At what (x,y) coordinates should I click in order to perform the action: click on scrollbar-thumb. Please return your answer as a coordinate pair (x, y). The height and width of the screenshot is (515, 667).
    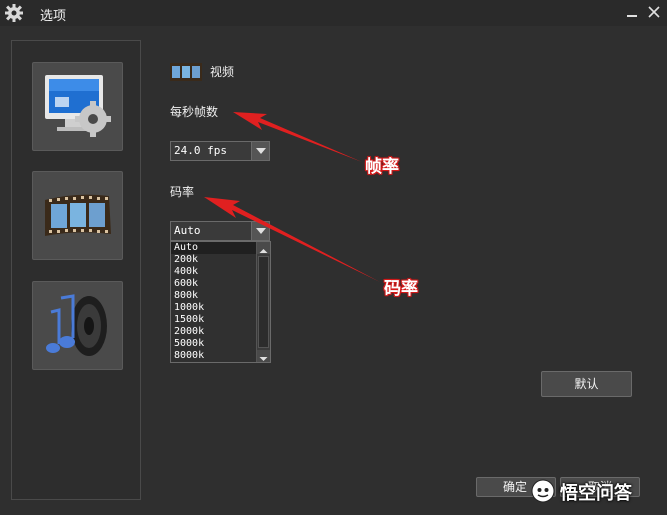
    Looking at the image, I should click on (263, 302).